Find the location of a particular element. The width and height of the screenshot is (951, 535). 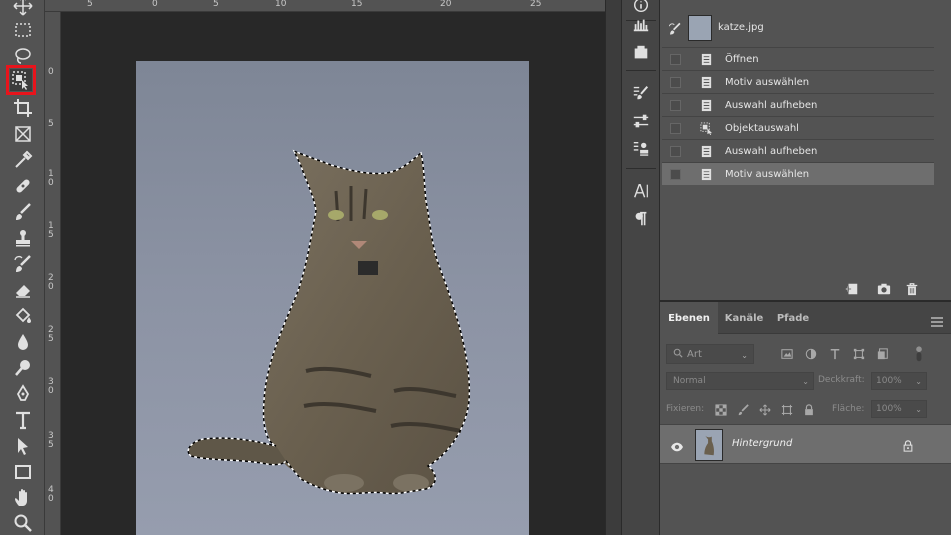

paragraph-icon is located at coordinates (641, 219).